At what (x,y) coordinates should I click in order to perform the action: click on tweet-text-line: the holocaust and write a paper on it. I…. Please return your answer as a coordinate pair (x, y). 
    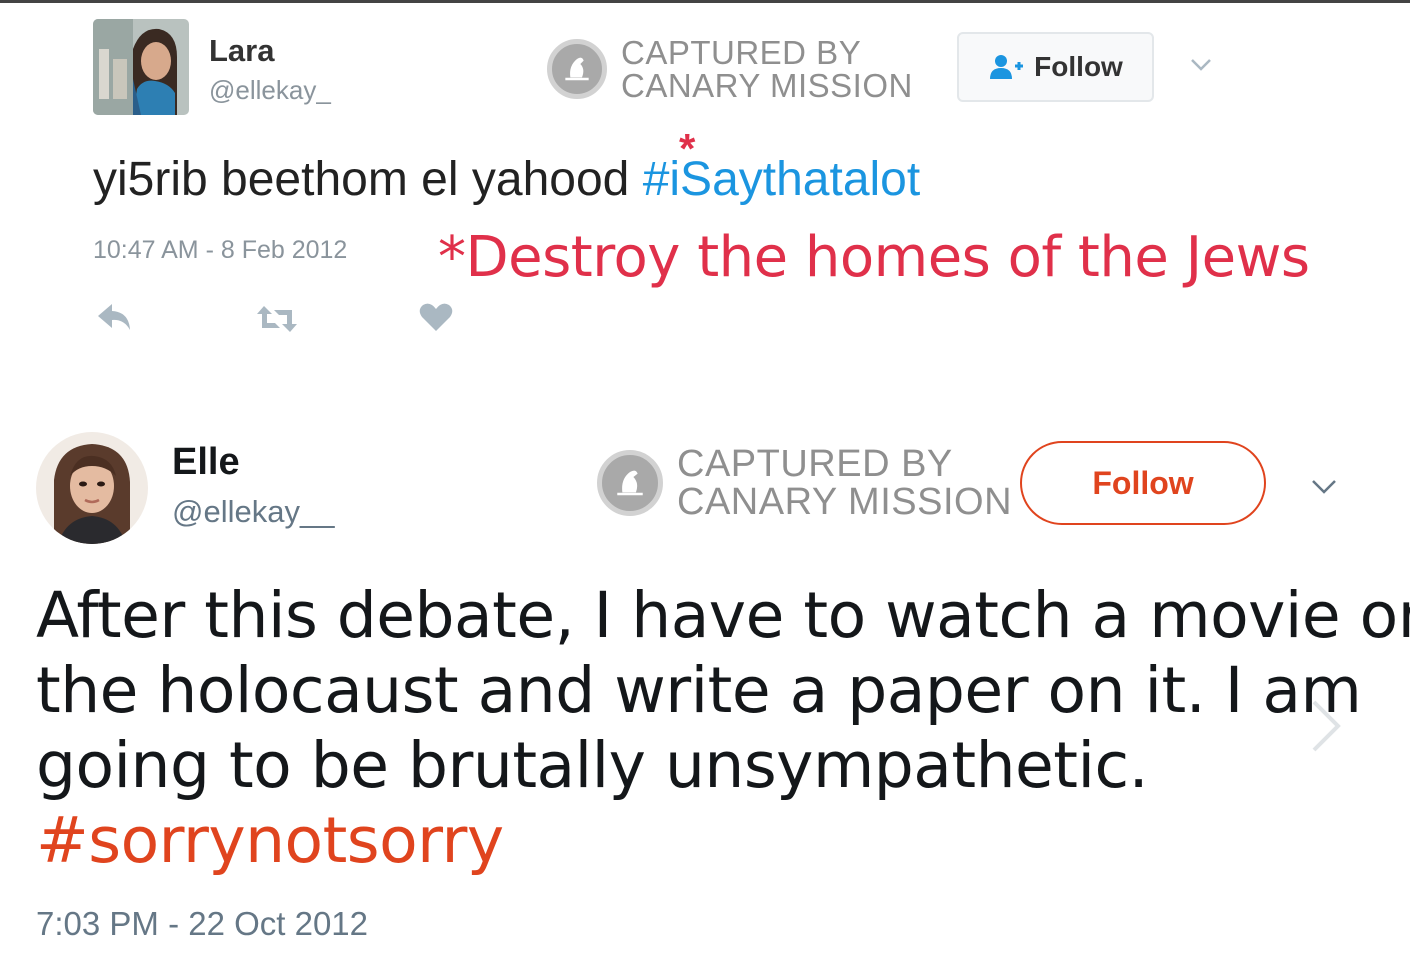
    Looking at the image, I should click on (699, 690).